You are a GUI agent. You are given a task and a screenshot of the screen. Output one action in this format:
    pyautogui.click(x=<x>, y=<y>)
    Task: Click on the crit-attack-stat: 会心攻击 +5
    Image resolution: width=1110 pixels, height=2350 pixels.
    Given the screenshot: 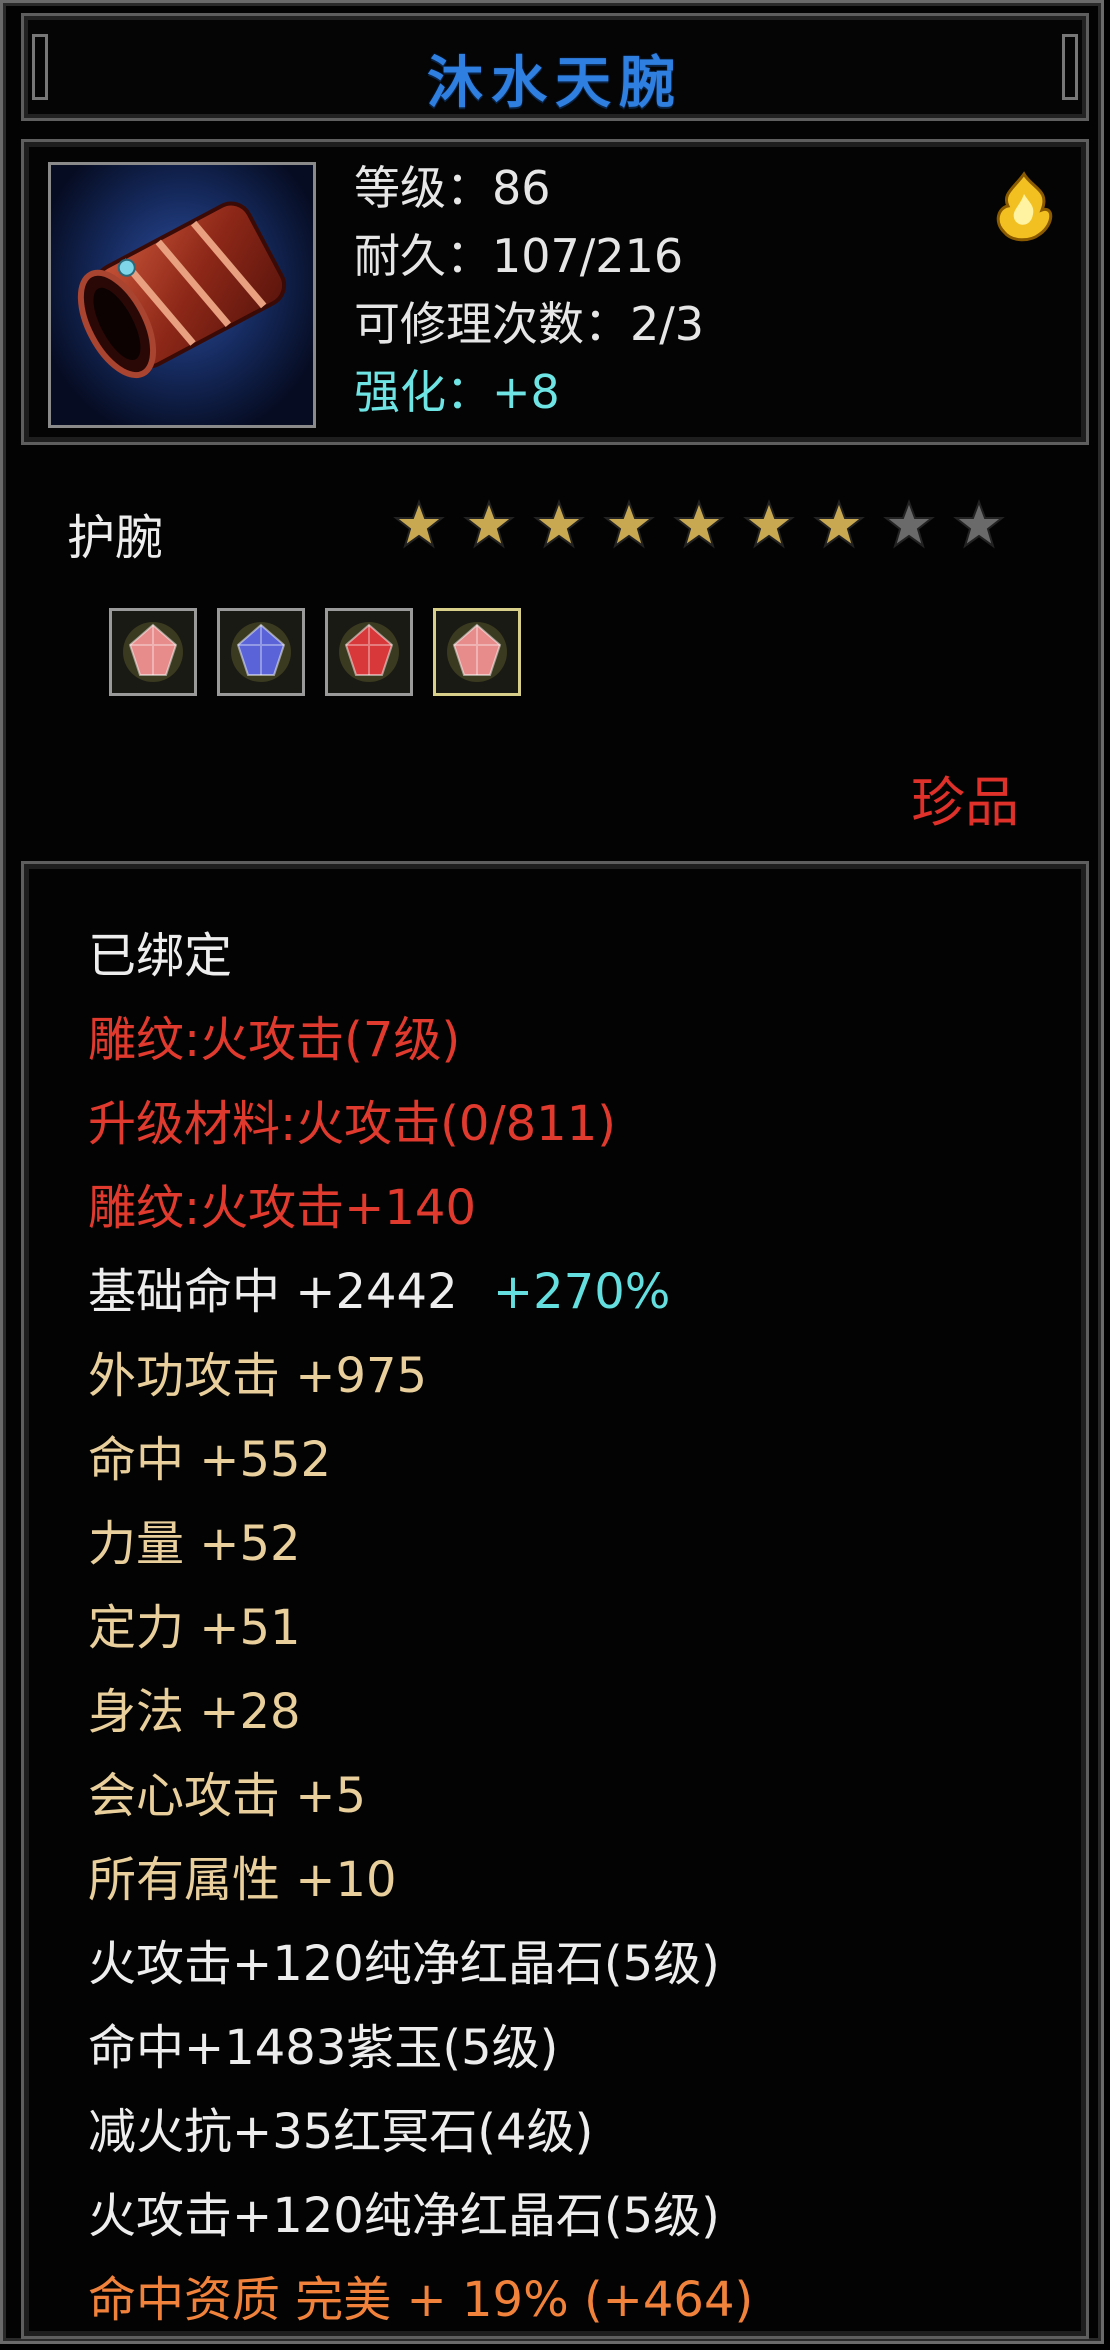 What is the action you would take?
    pyautogui.click(x=227, y=1796)
    